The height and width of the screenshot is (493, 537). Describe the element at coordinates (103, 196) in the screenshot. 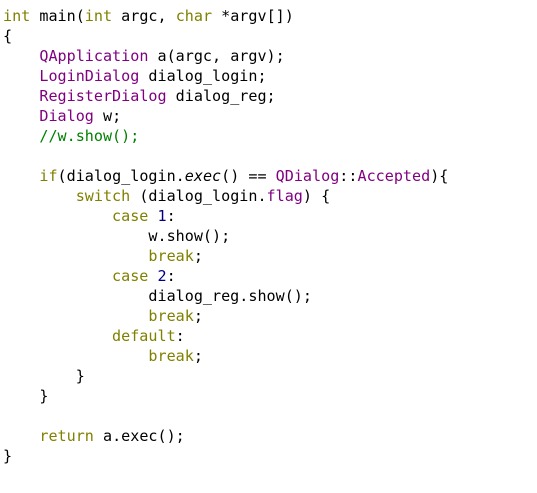

I see `code-token: switch` at that location.